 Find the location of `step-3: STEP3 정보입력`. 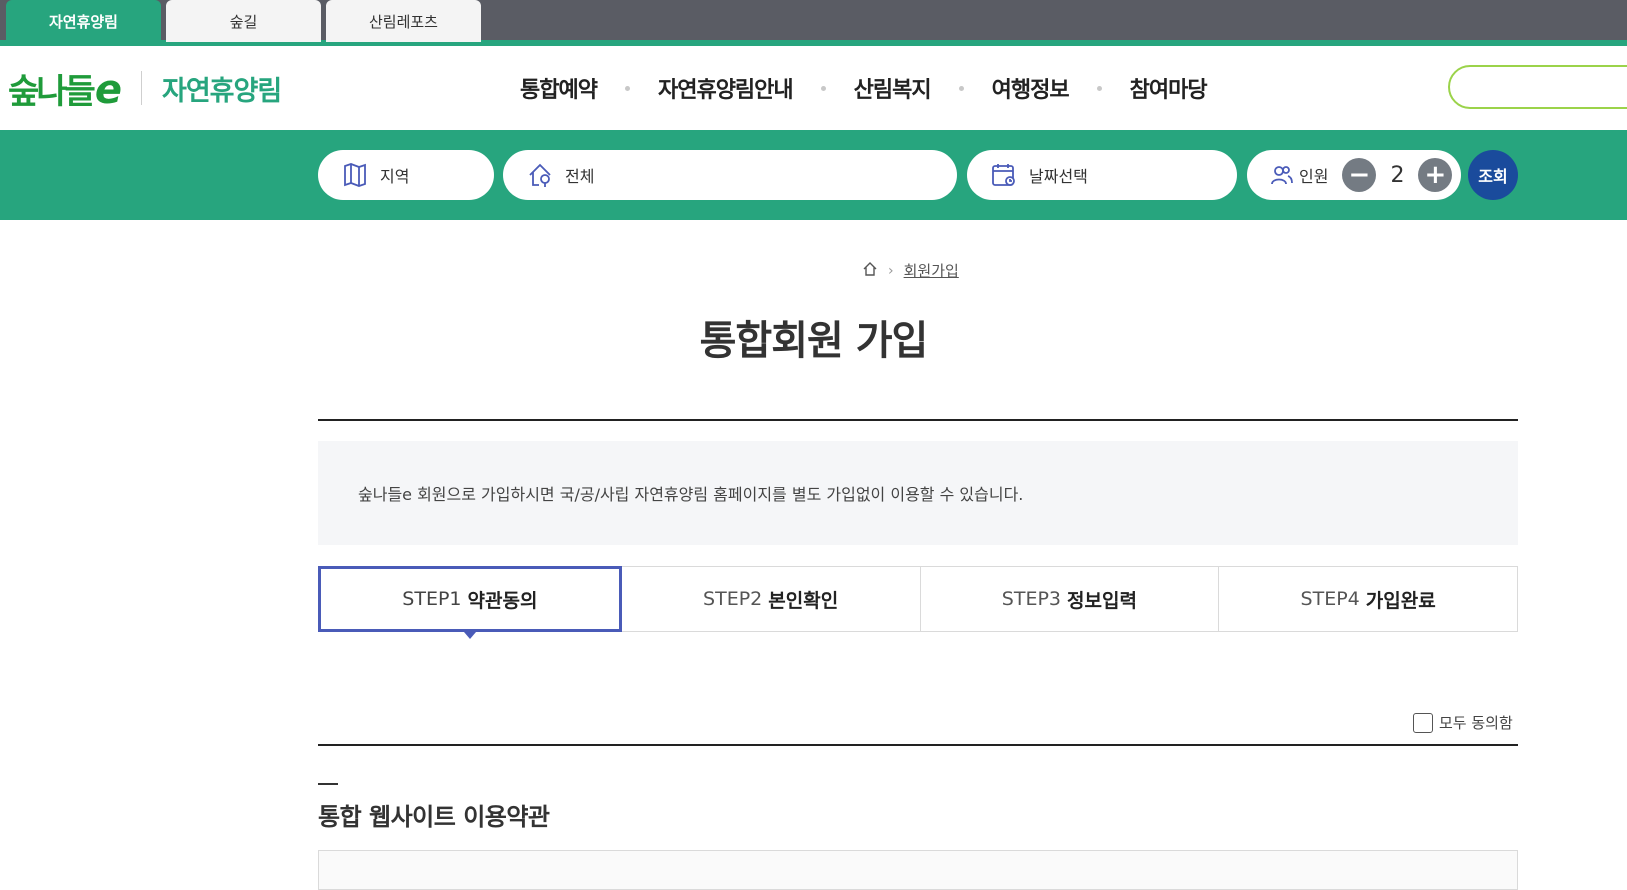

step-3: STEP3 정보입력 is located at coordinates (1070, 599).